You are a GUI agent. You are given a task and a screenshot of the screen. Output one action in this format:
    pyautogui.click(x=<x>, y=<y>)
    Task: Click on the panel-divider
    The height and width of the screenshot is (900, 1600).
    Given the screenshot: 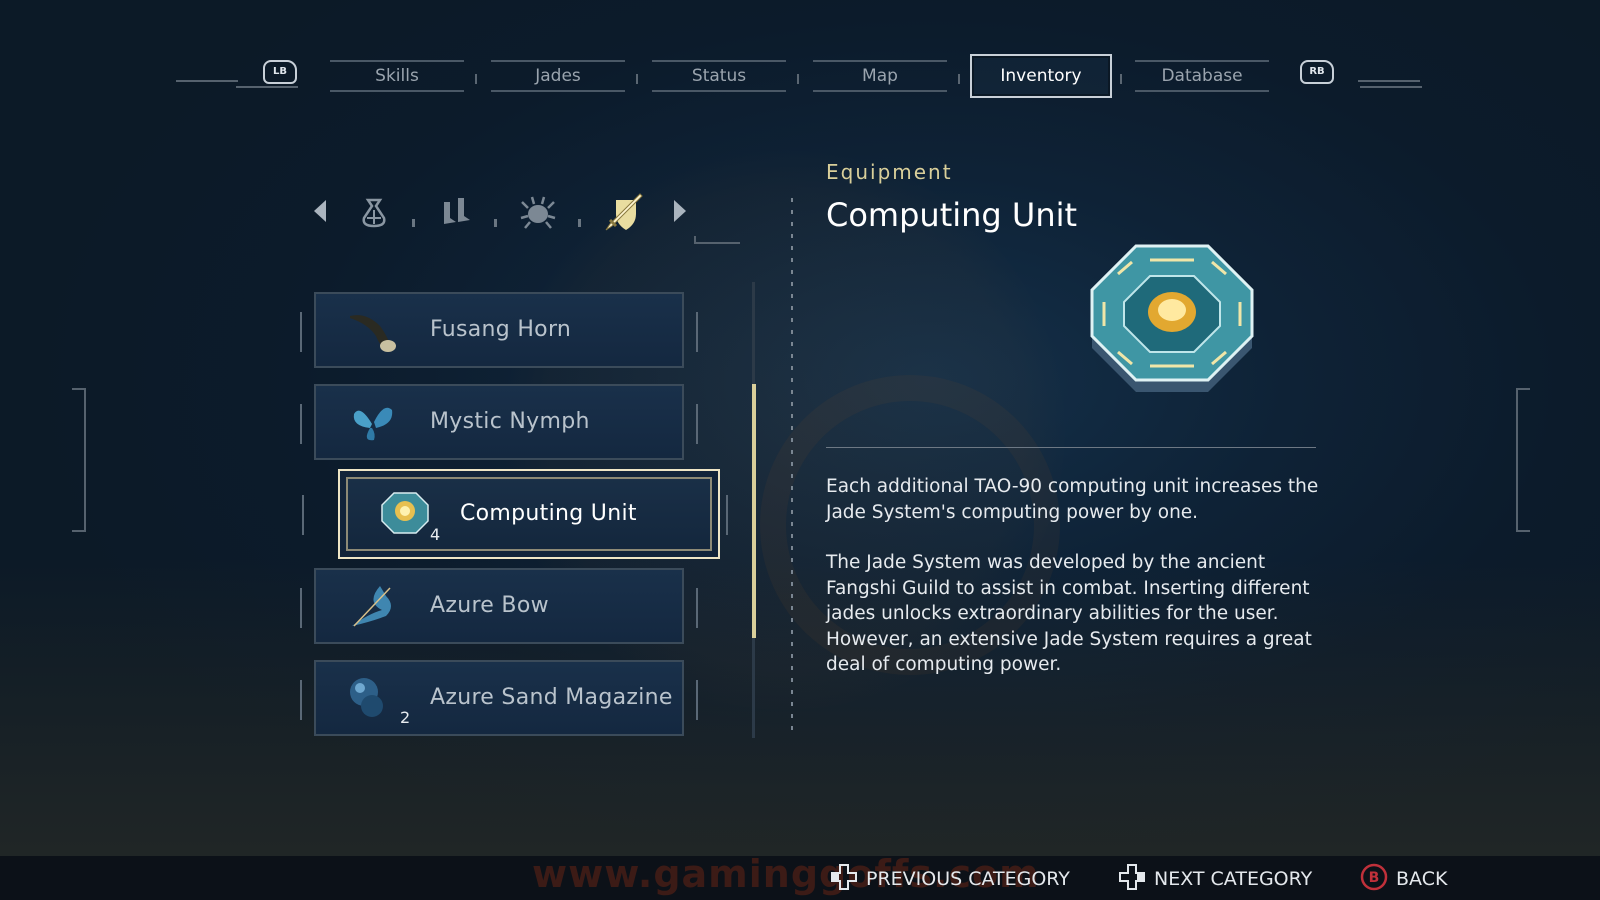 What is the action you would take?
    pyautogui.click(x=792, y=468)
    